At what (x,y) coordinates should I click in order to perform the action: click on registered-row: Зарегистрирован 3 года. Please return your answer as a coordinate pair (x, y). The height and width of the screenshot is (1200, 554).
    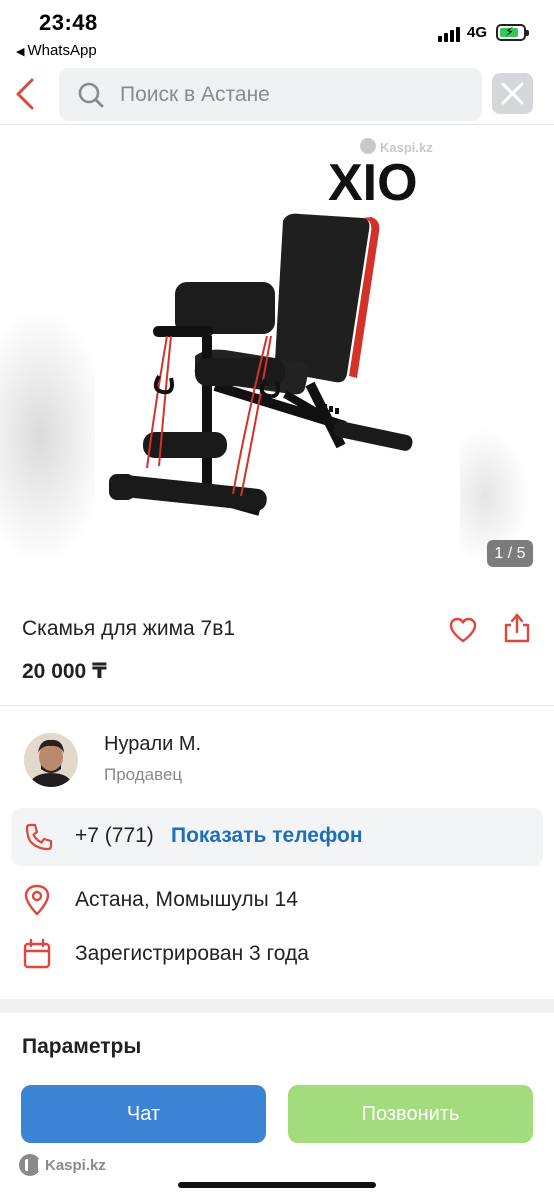
    Looking at the image, I should click on (277, 954).